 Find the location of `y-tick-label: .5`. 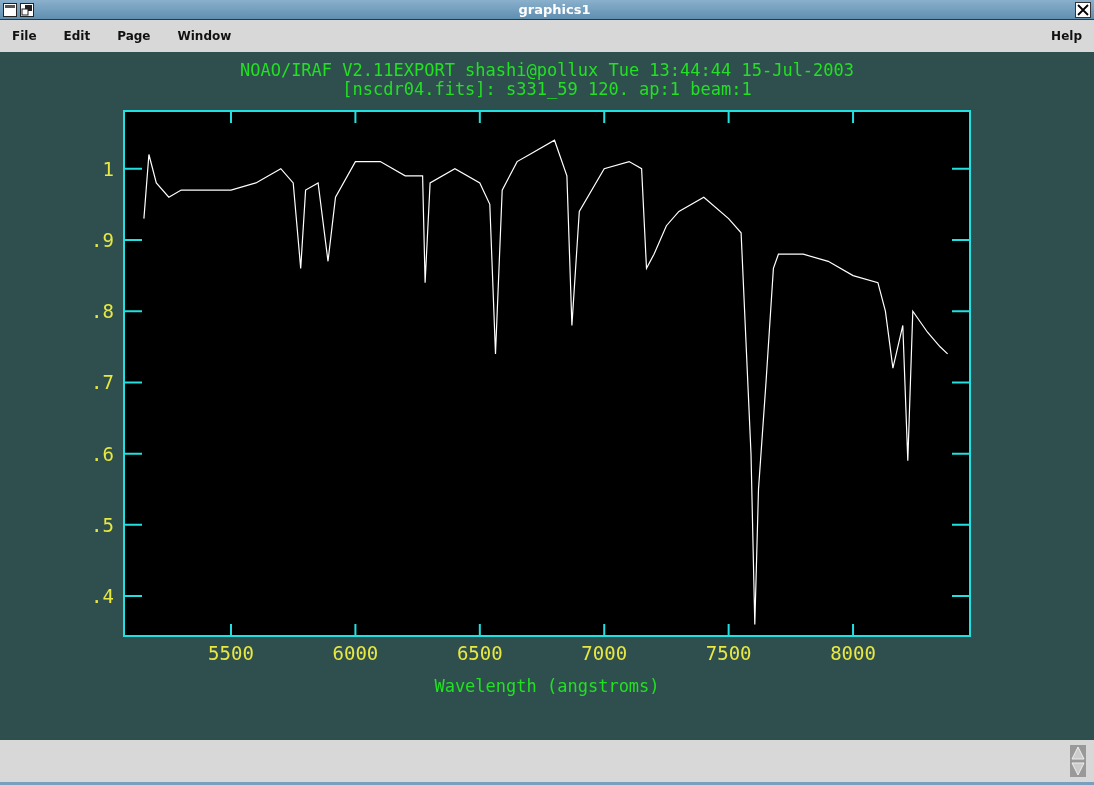

y-tick-label: .5 is located at coordinates (102, 524).